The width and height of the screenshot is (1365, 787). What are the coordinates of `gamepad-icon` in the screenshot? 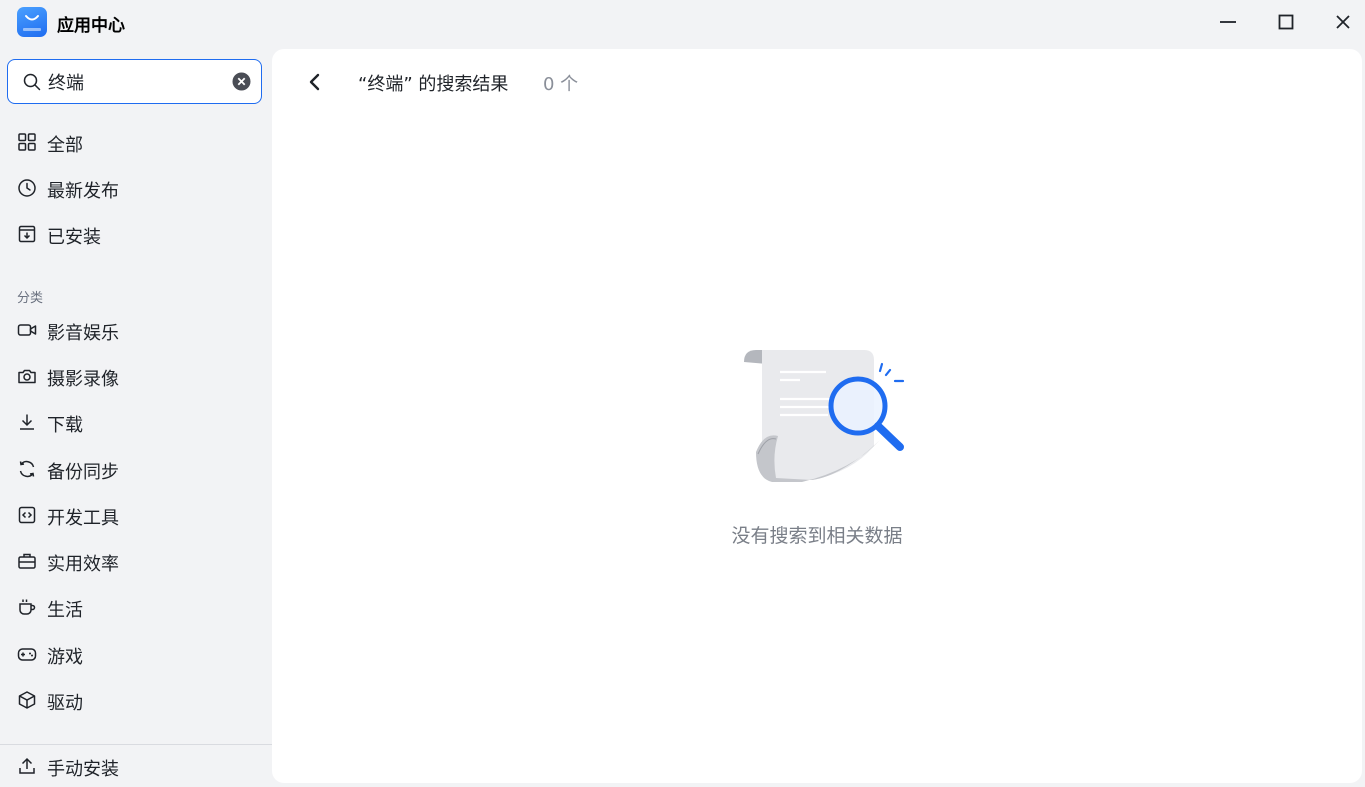 It's located at (27, 654).